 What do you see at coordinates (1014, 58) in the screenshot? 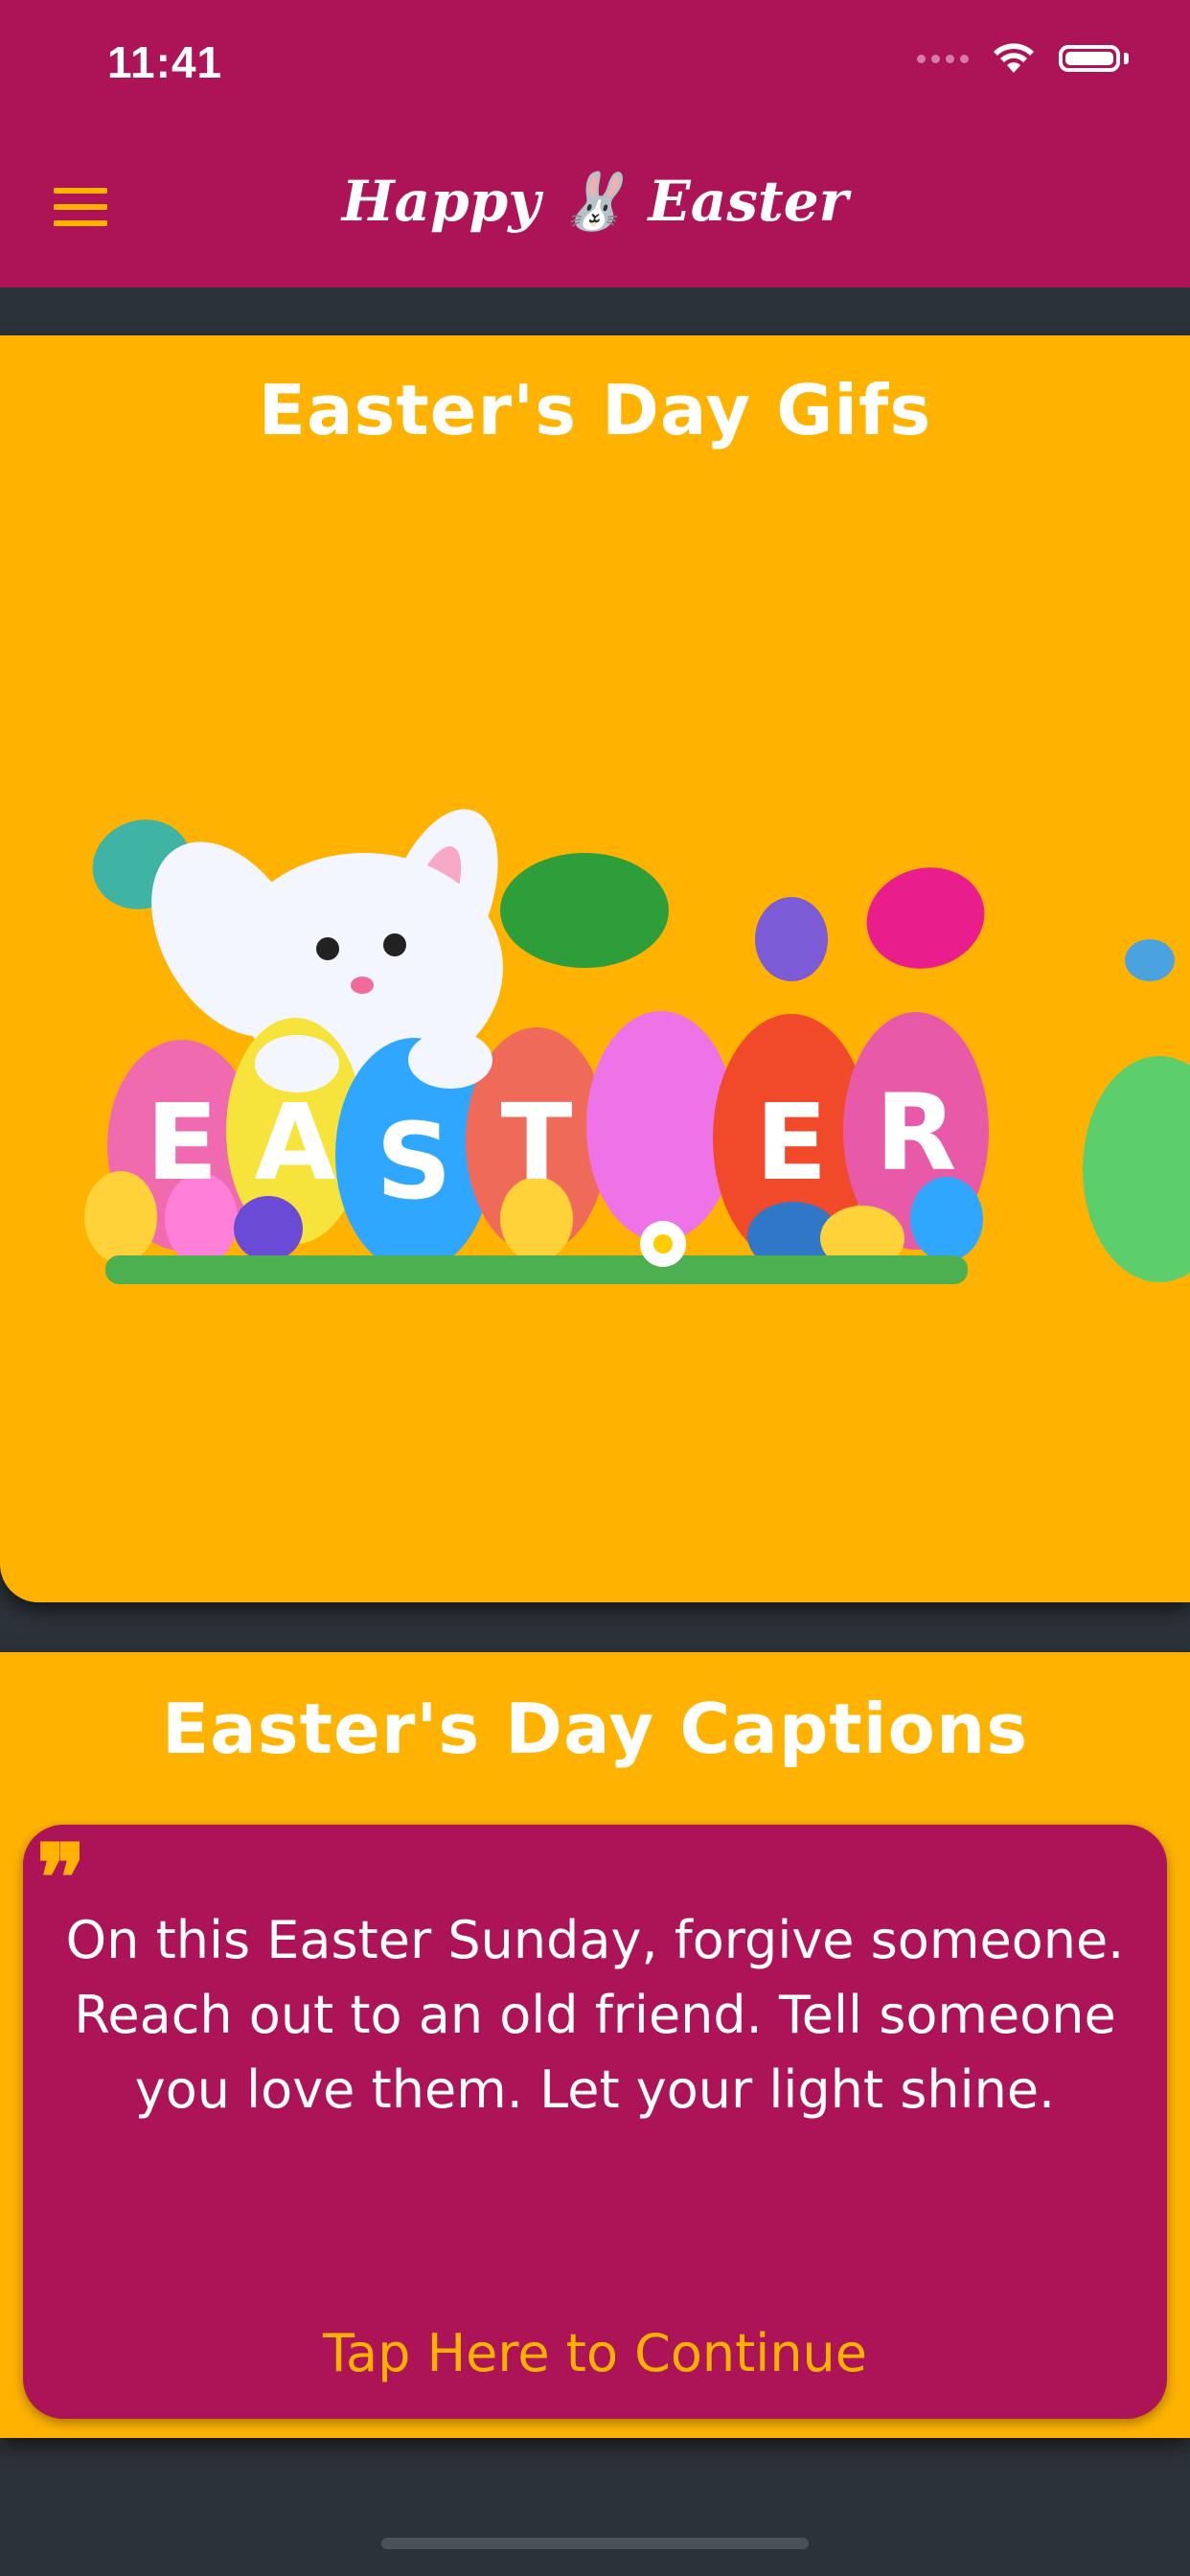
I see `wifi-icon` at bounding box center [1014, 58].